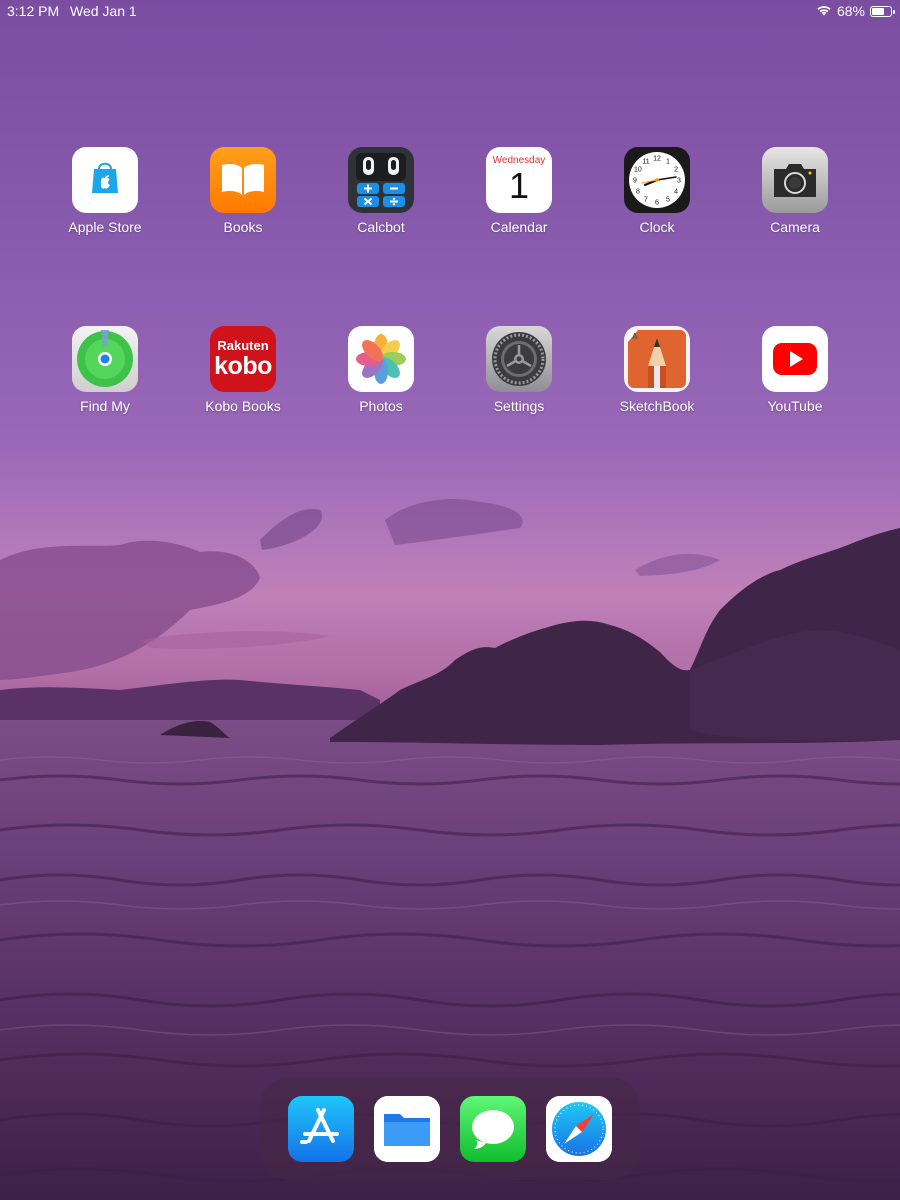 The height and width of the screenshot is (1200, 900). Describe the element at coordinates (795, 359) in the screenshot. I see `youtube-play-icon` at that location.